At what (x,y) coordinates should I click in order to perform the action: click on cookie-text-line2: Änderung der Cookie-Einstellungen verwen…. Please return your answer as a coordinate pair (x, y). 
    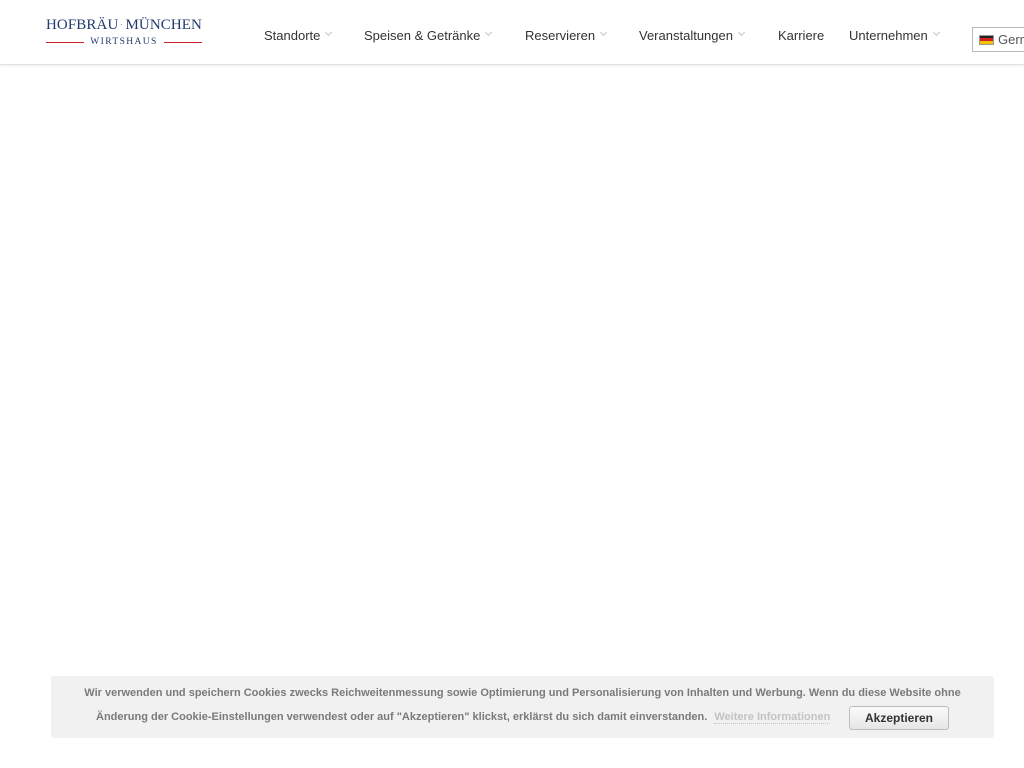
    Looking at the image, I should click on (463, 717).